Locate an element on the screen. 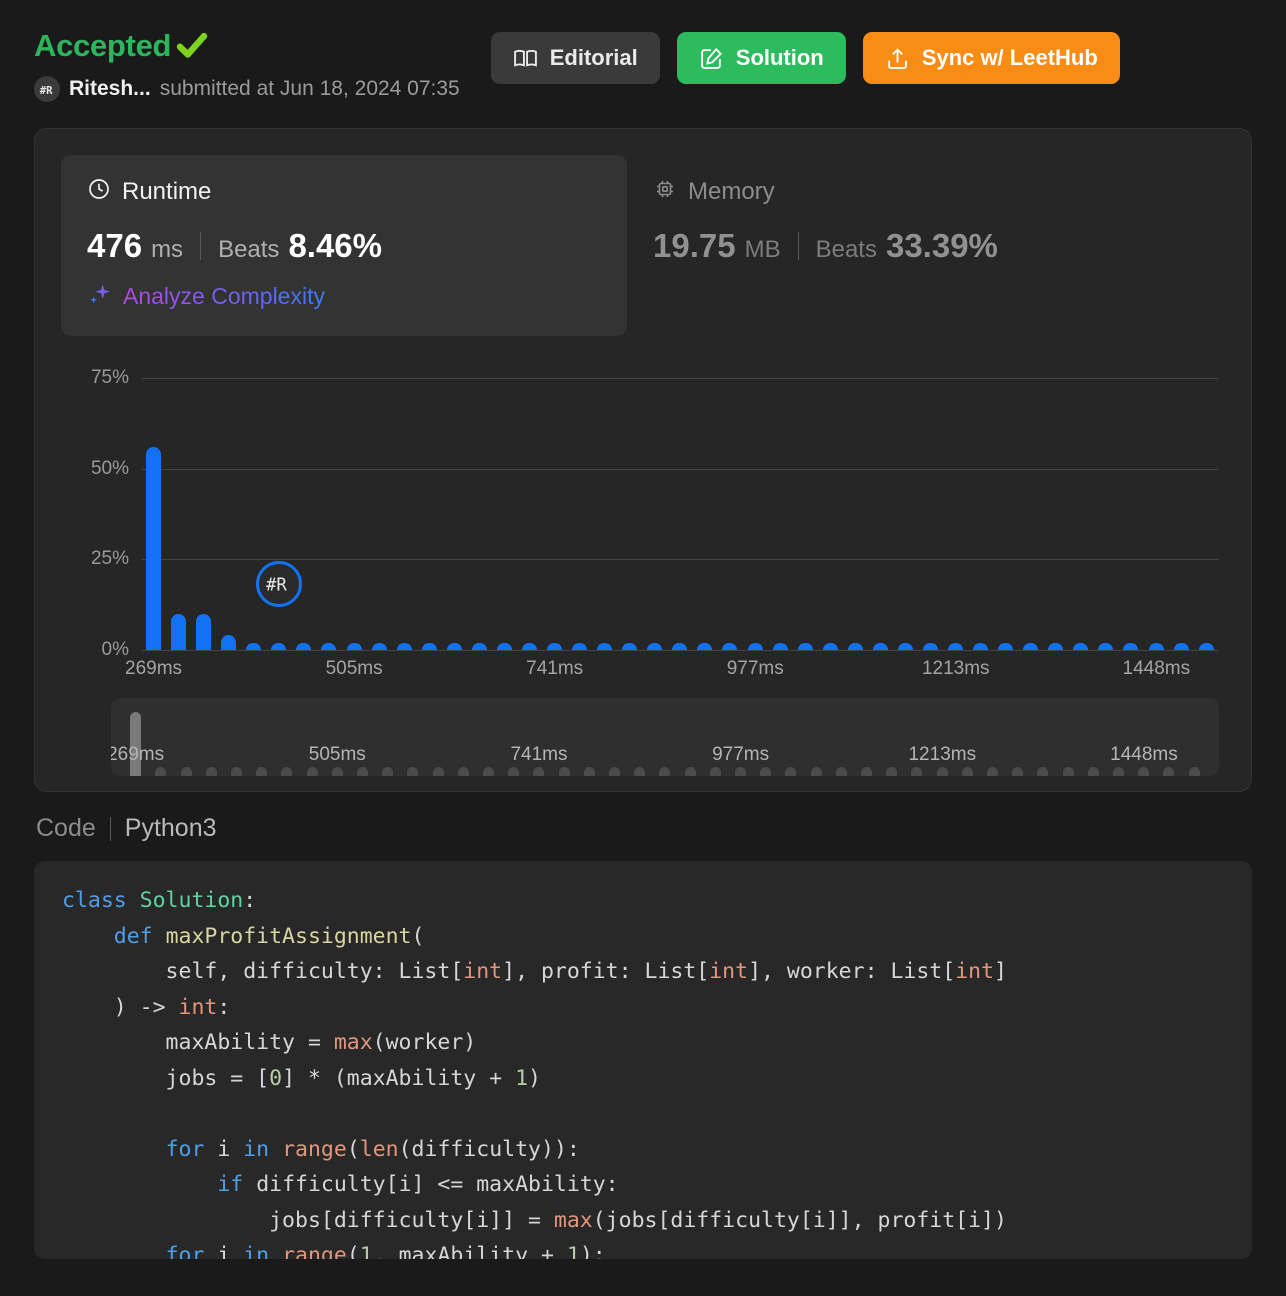 The image size is (1286, 1296). code-language: Python3 is located at coordinates (171, 828).